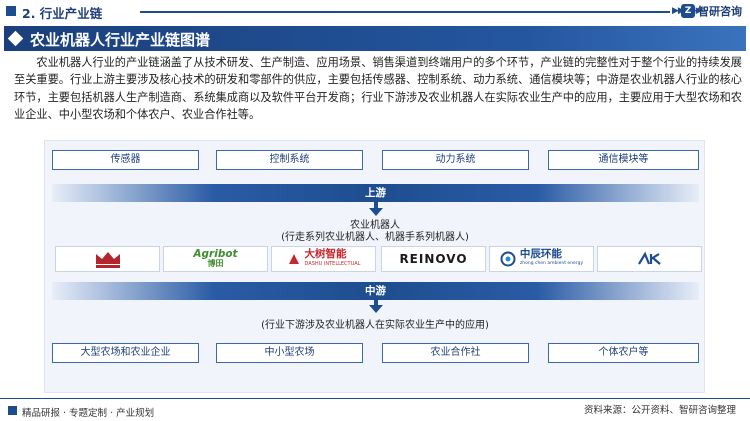 The image size is (750, 421). Describe the element at coordinates (375, 225) in the screenshot. I see `midstream-title: 农业机器人` at that location.